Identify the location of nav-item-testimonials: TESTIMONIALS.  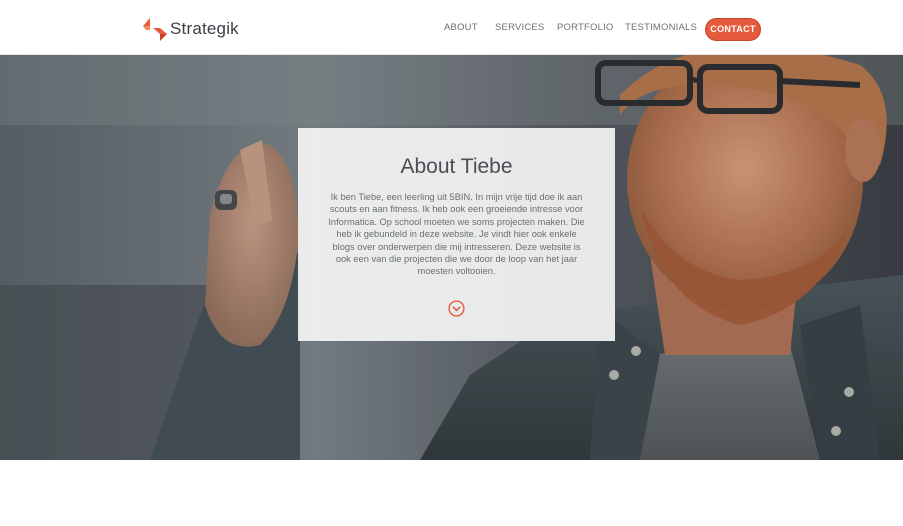
(661, 27).